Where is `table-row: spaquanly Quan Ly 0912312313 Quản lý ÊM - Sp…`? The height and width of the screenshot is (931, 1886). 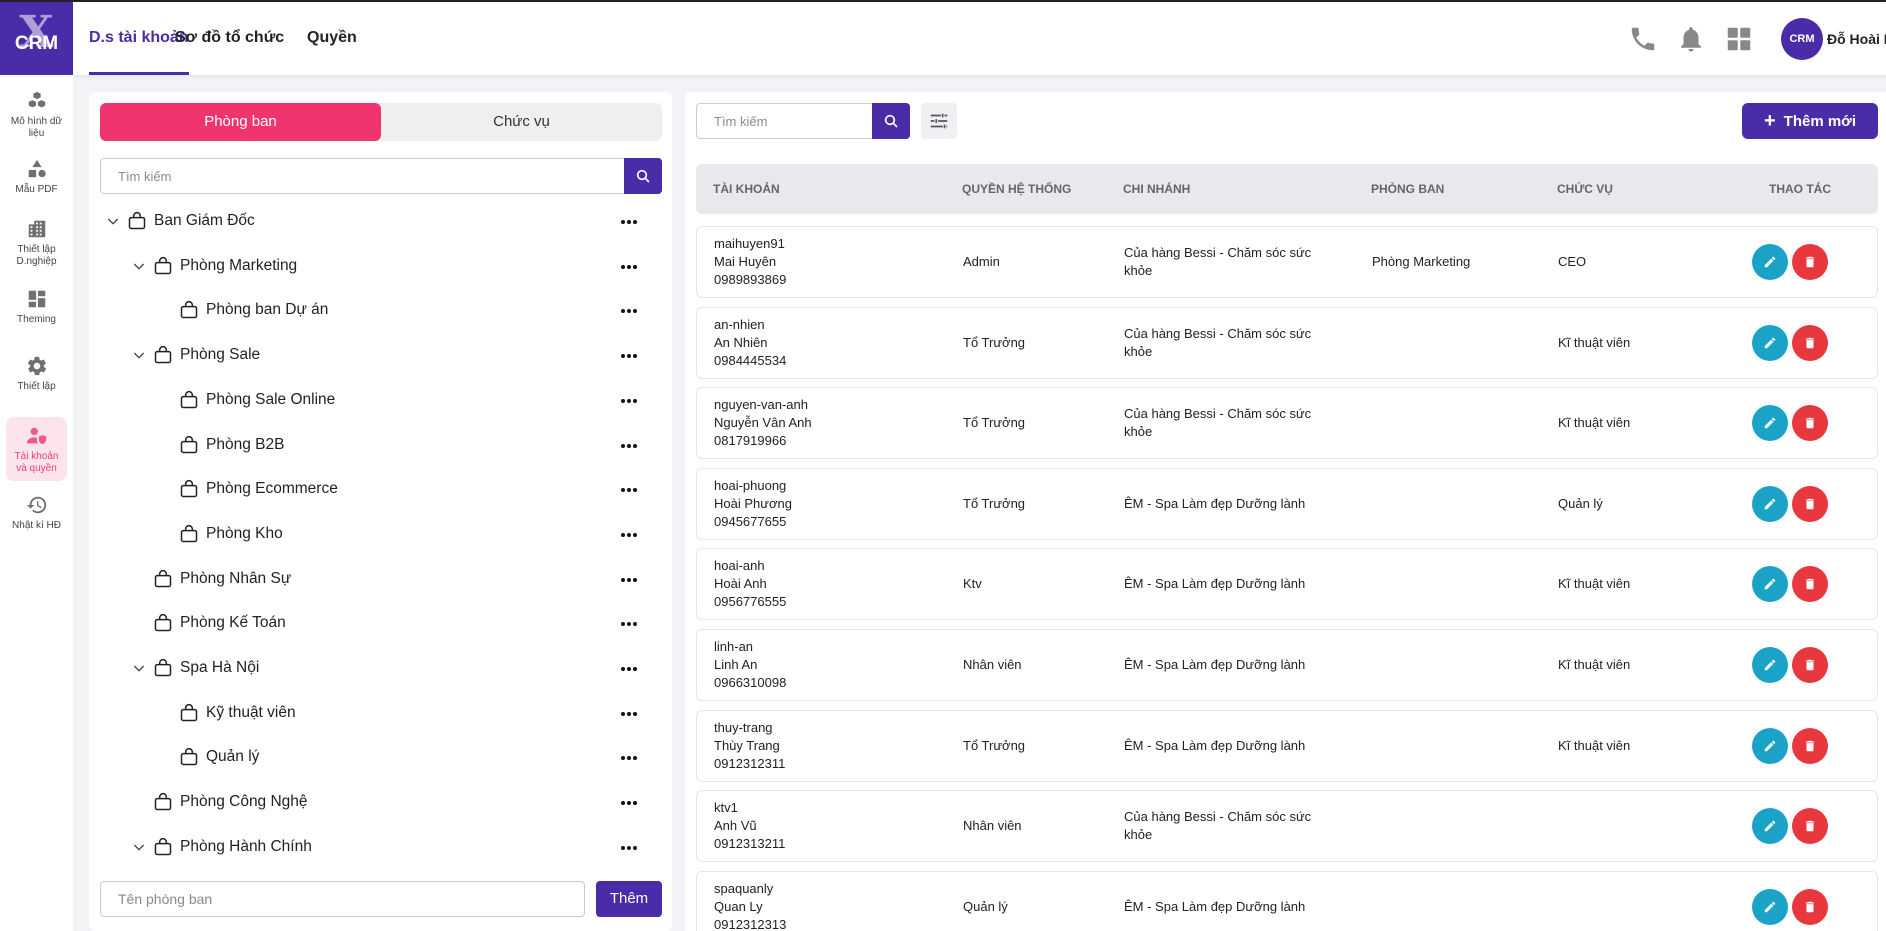
table-row: spaquanly Quan Ly 0912312313 Quản lý ÊM - Sp… is located at coordinates (1287, 900).